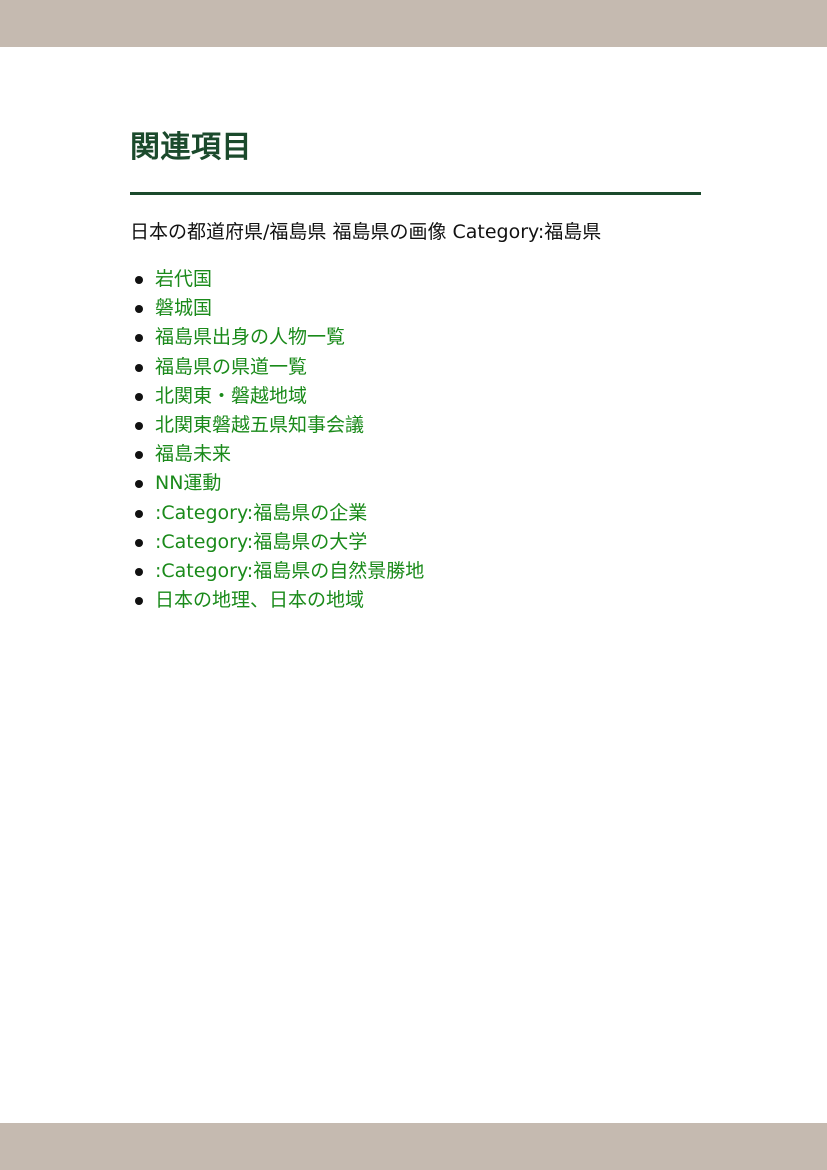 The height and width of the screenshot is (1170, 827). What do you see at coordinates (366, 232) in the screenshot?
I see `see-also-text: 日本の都道府県/福島県 福島県の画像 Category:福島県` at bounding box center [366, 232].